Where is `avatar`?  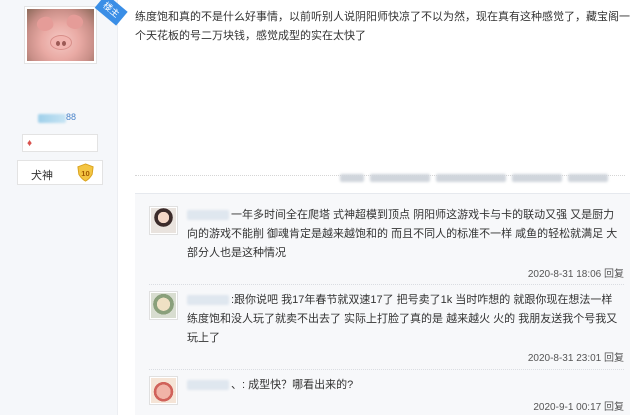 avatar is located at coordinates (60, 35).